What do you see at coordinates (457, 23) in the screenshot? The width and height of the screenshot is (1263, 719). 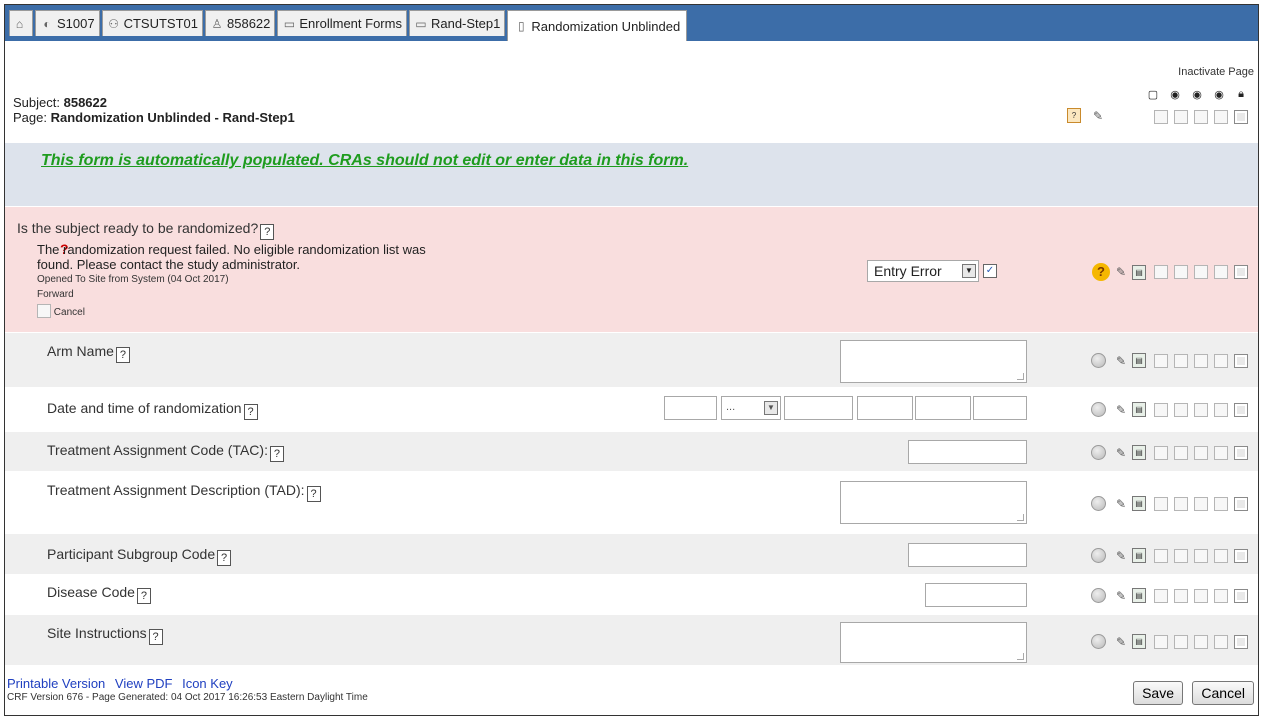 I see `tab-rand-step1: ▭ Rand-Step1` at bounding box center [457, 23].